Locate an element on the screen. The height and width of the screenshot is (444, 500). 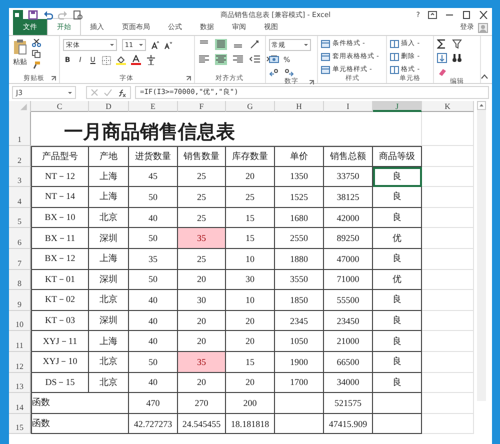
font-color-icon is located at coordinates (136, 60).